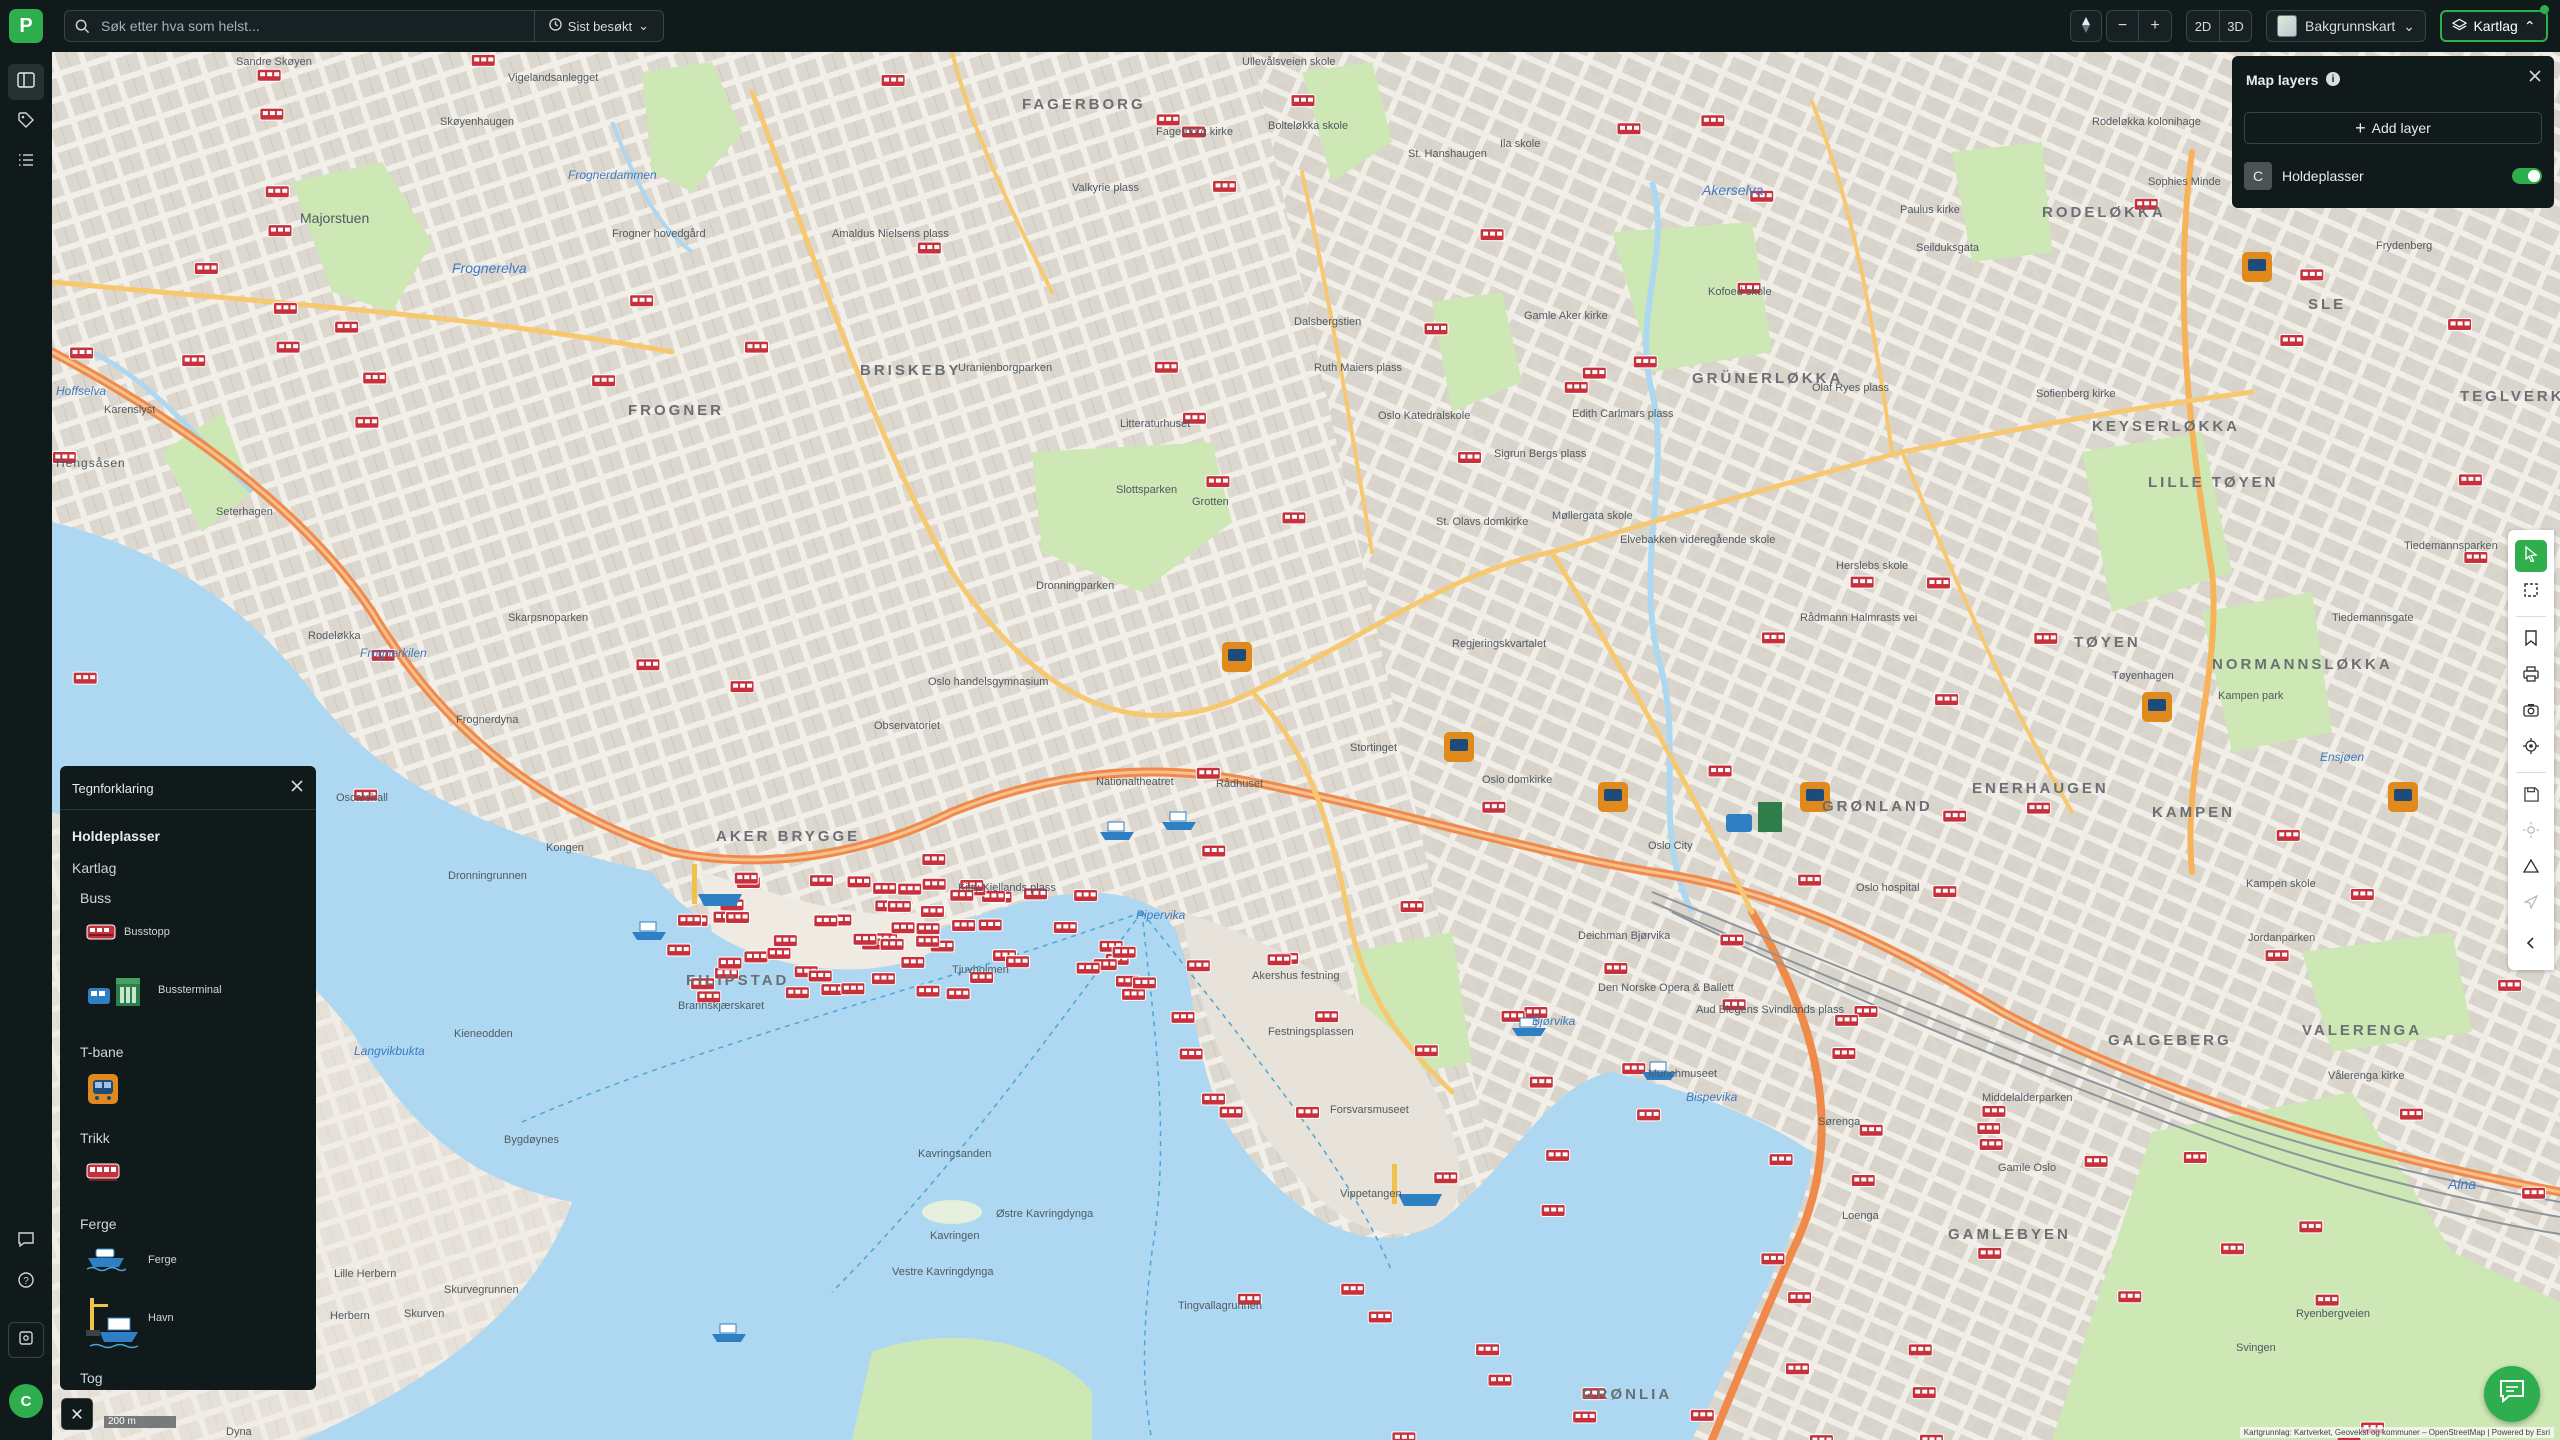 This screenshot has width=2560, height=1440. Describe the element at coordinates (2393, 176) in the screenshot. I see `layer-row: C Holdeplasser` at that location.